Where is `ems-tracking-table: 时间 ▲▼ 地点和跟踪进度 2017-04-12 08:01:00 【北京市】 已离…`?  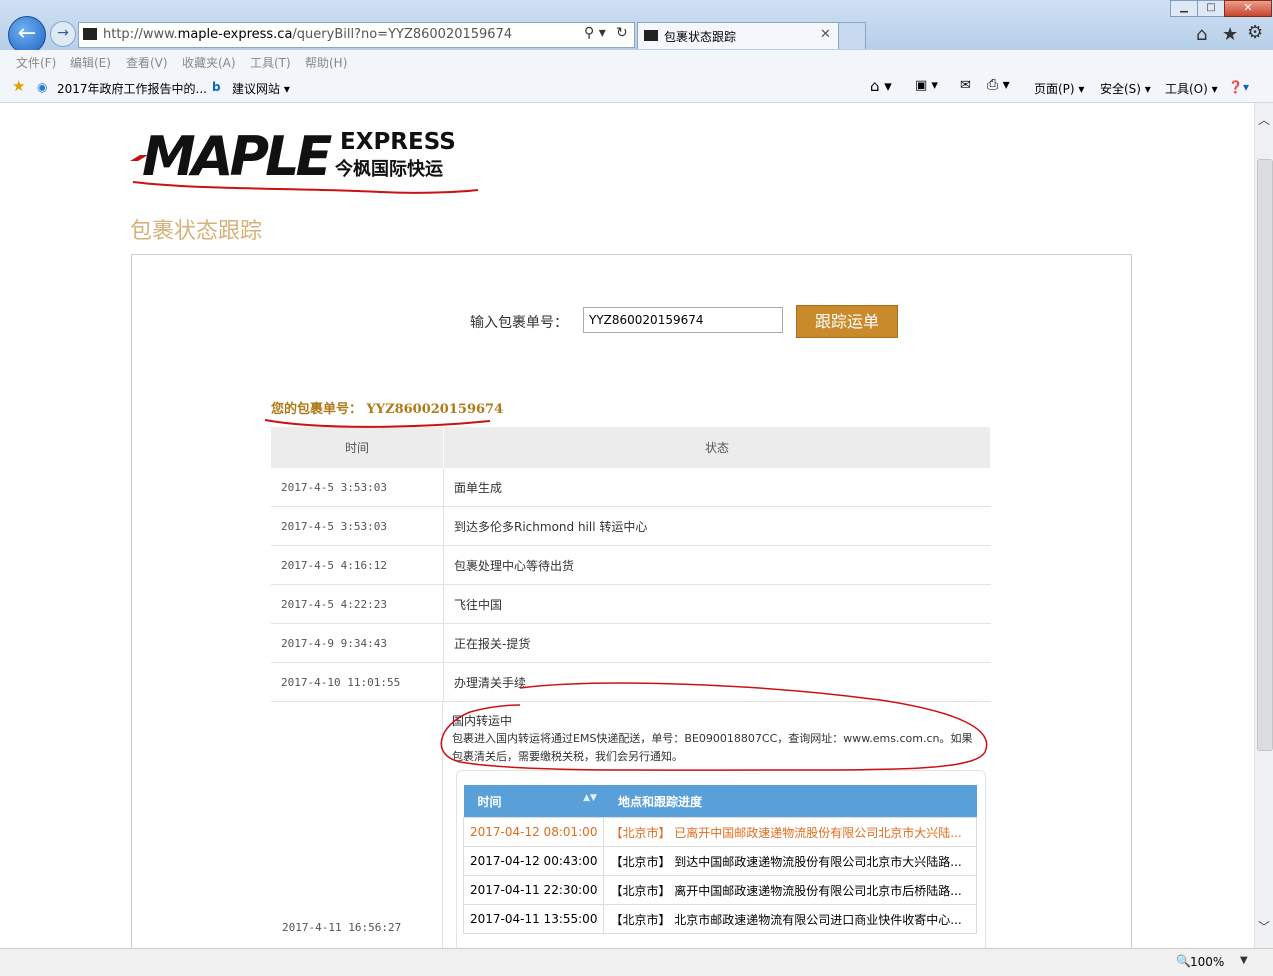
ems-tracking-table: 时间 ▲▼ 地点和跟踪进度 2017-04-12 08:01:00 【北京市】 已离… is located at coordinates (719, 859).